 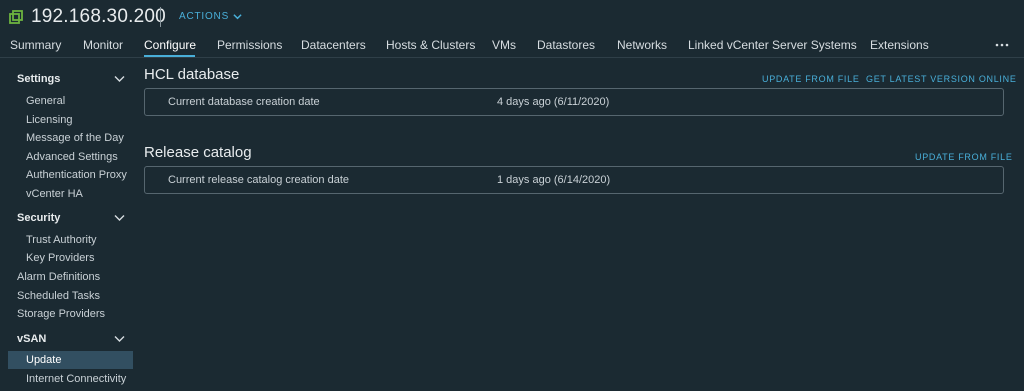 I want to click on header: 192.168.30.200 ACTIONS, so click(x=512, y=17).